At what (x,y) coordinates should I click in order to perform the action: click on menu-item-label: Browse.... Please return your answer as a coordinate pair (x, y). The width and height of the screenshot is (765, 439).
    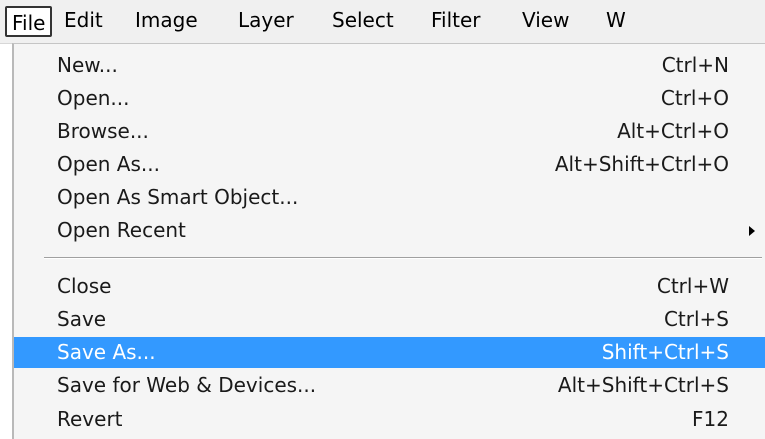
    Looking at the image, I should click on (103, 131).